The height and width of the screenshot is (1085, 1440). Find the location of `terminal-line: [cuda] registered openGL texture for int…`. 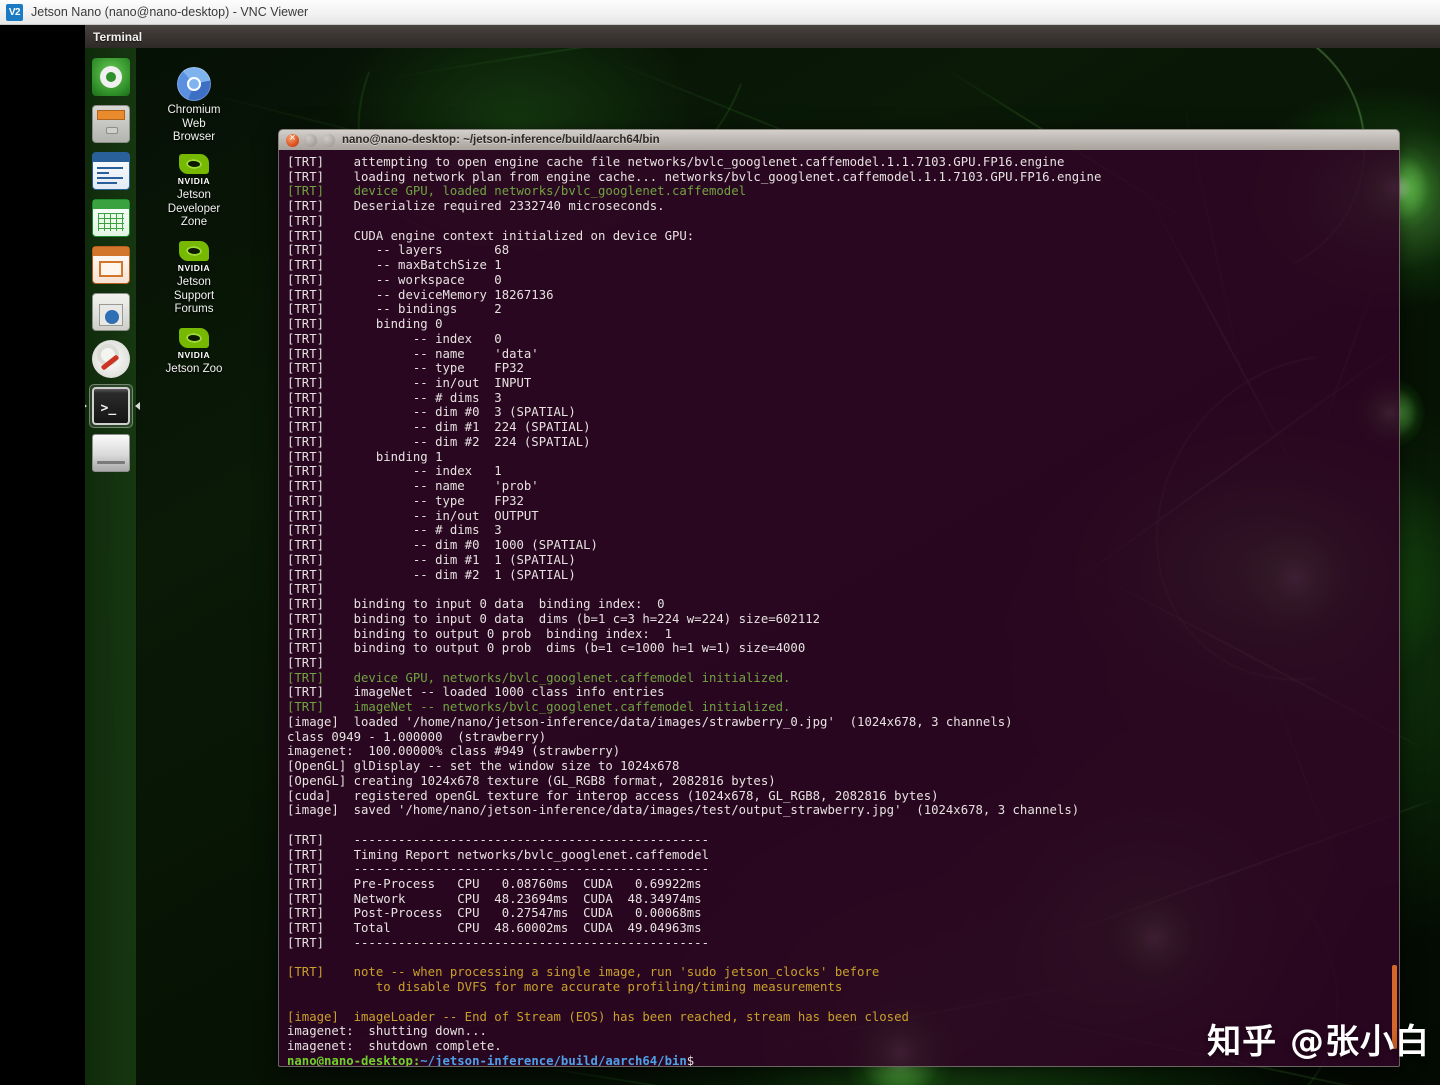

terminal-line: [cuda] registered openGL texture for int… is located at coordinates (613, 795).